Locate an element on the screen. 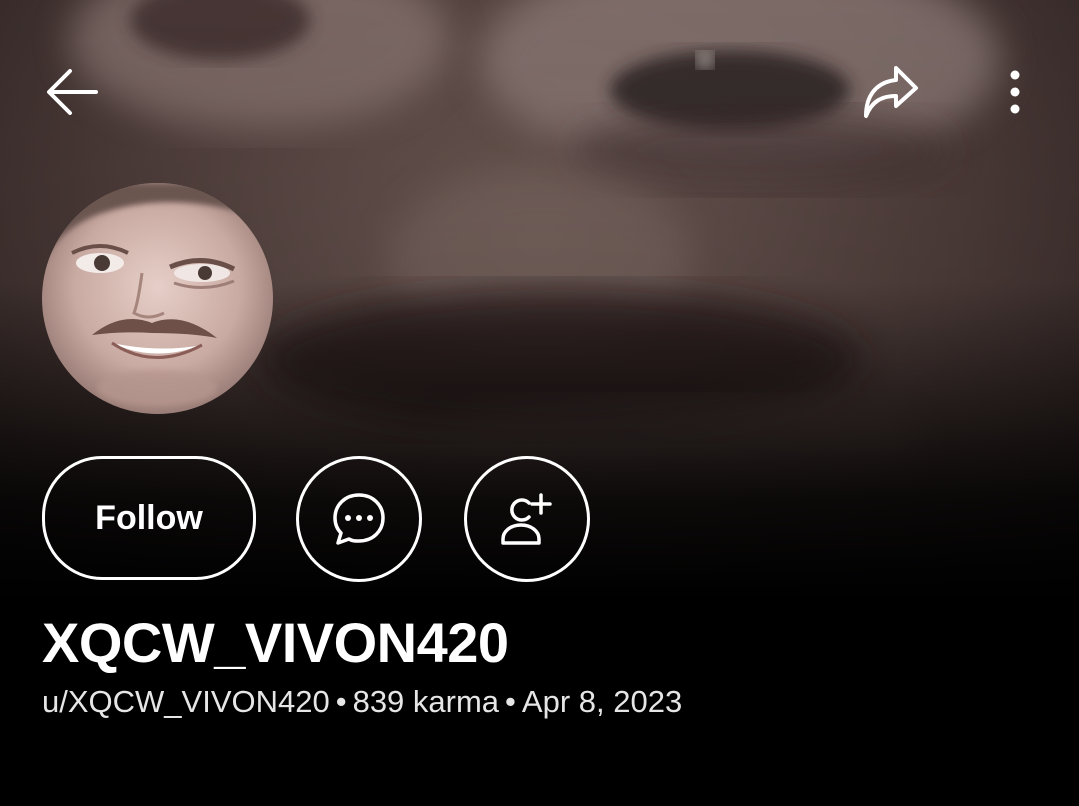  vertical-dots-icon is located at coordinates (1015, 92).